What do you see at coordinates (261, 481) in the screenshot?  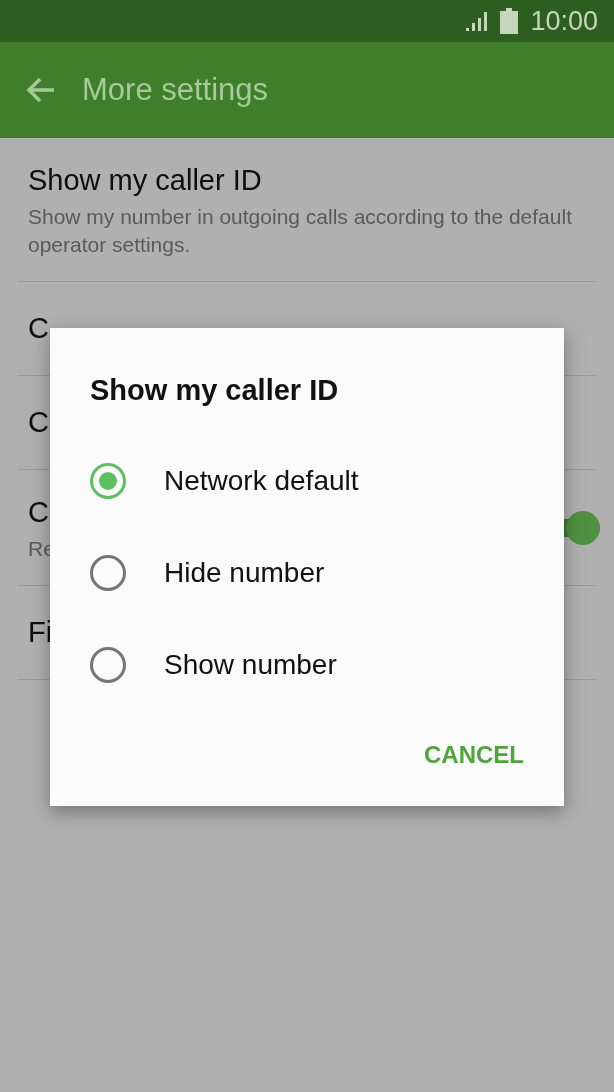 I see `option-label: Network default` at bounding box center [261, 481].